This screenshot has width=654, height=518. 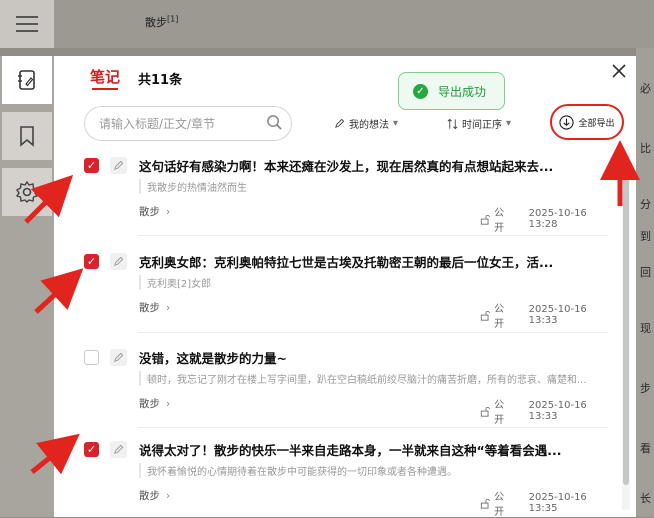 I want to click on close-icon, so click(x=619, y=71).